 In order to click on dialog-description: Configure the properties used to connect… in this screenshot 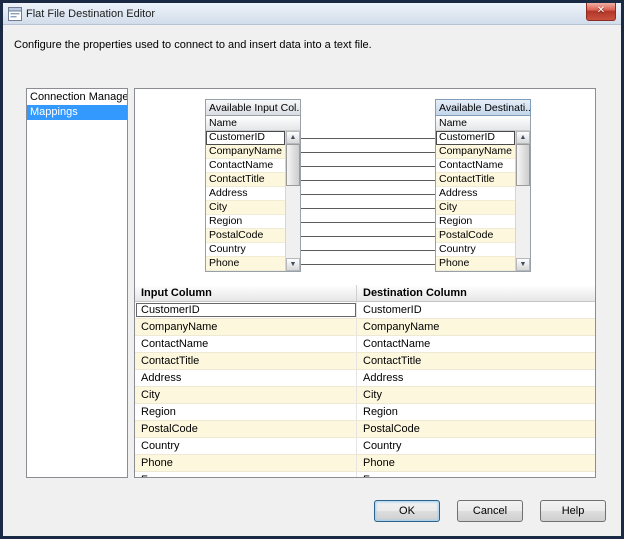, I will do `click(193, 45)`.